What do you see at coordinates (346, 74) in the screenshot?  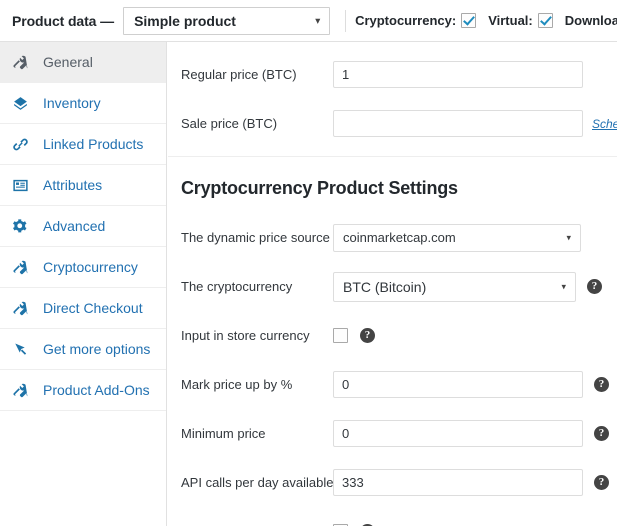 I see `regular-price-value: 1` at bounding box center [346, 74].